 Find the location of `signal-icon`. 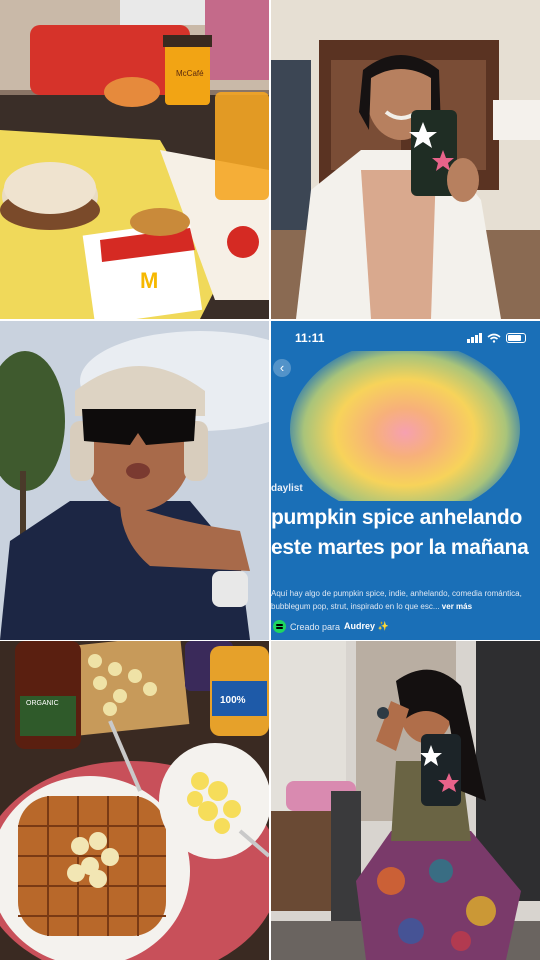

signal-icon is located at coordinates (474, 338).